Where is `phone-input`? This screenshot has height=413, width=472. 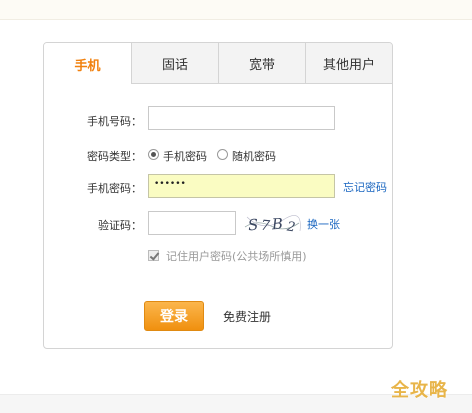
phone-input is located at coordinates (241, 118).